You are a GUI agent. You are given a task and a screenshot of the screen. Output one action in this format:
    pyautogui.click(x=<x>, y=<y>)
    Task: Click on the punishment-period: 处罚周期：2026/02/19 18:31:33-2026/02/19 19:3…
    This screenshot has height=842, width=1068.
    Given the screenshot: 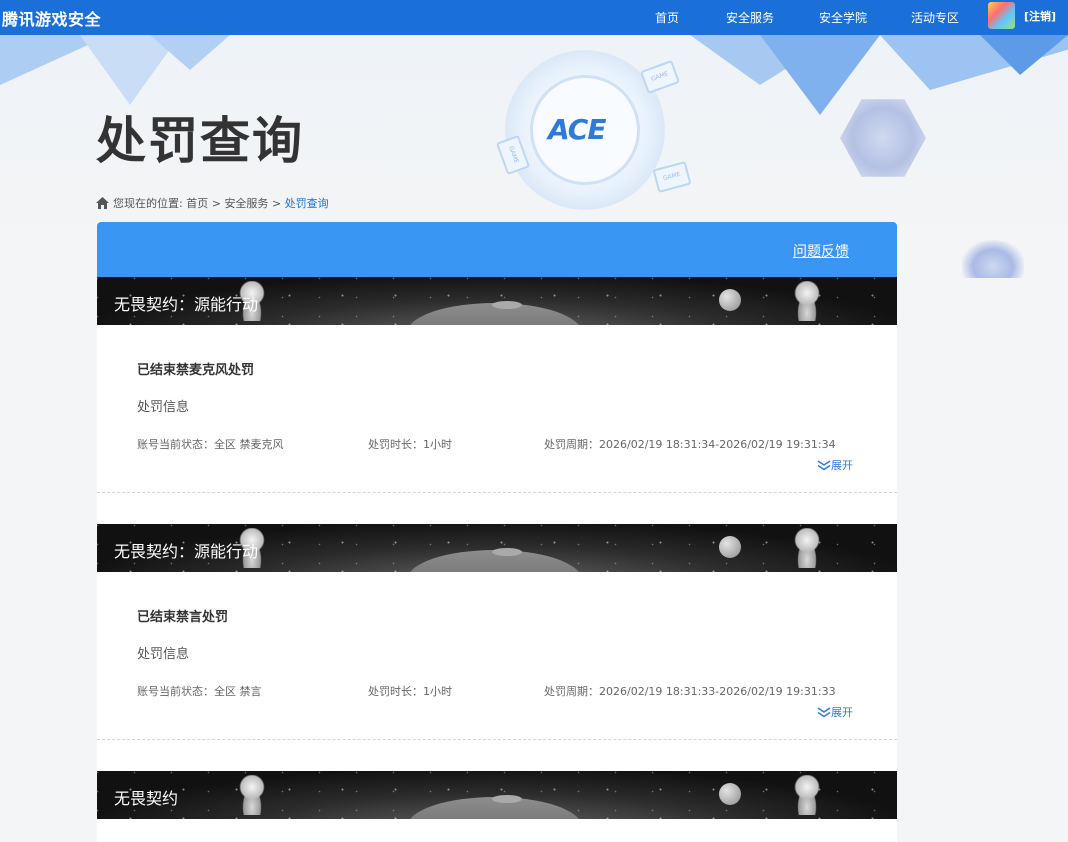 What is the action you would take?
    pyautogui.click(x=690, y=691)
    